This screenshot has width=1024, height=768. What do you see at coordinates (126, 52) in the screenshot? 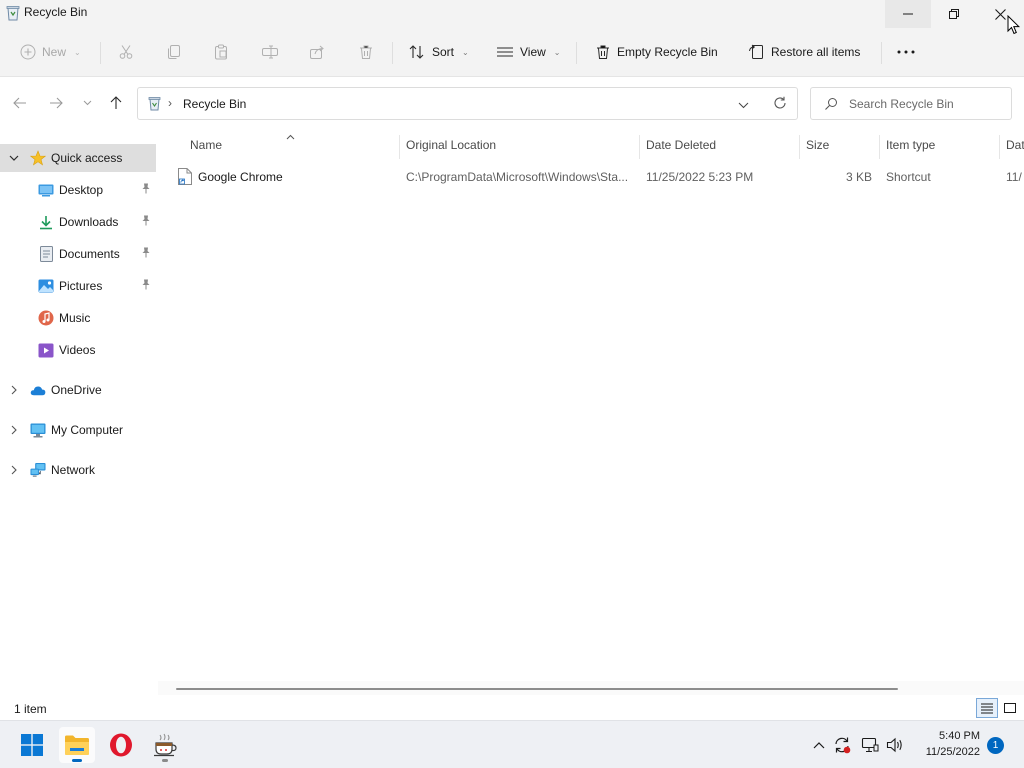
I see `cut-button` at bounding box center [126, 52].